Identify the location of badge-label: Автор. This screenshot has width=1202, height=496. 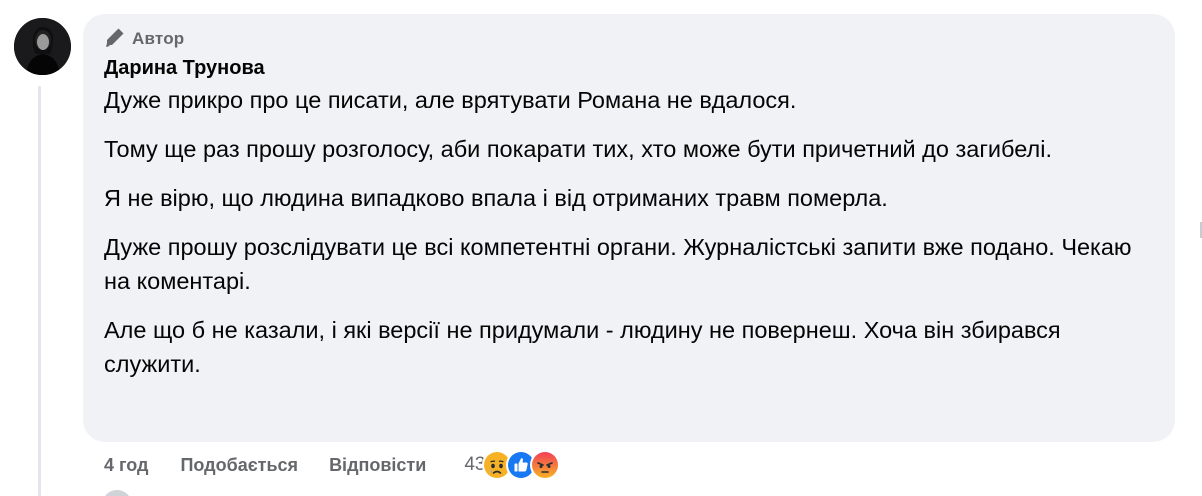
(158, 38).